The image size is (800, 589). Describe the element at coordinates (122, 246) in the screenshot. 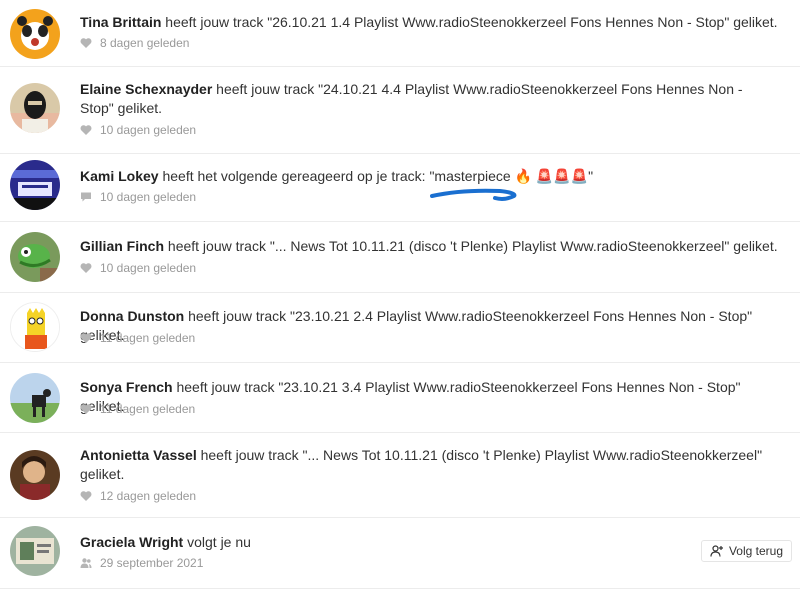

I see `user-name-link: Gillian Finch` at that location.